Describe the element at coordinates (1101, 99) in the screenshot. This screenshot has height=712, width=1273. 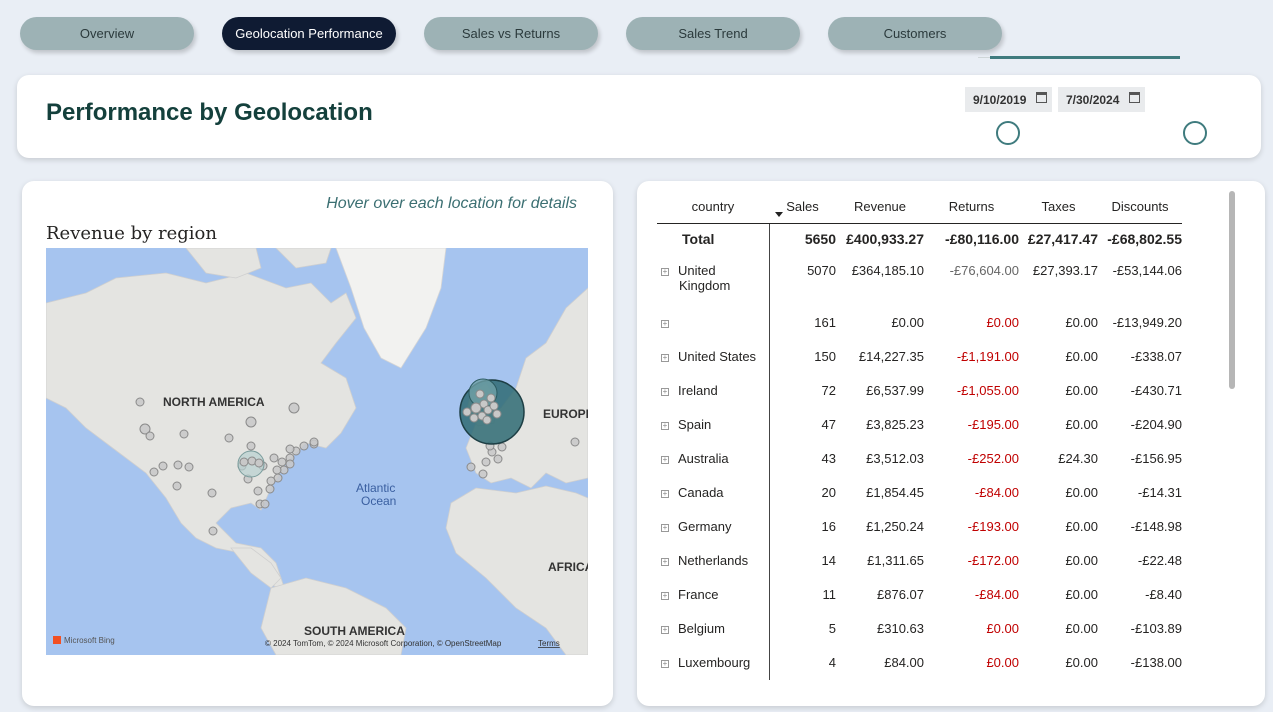
I see `end-date-input: 7/30/2024` at that location.